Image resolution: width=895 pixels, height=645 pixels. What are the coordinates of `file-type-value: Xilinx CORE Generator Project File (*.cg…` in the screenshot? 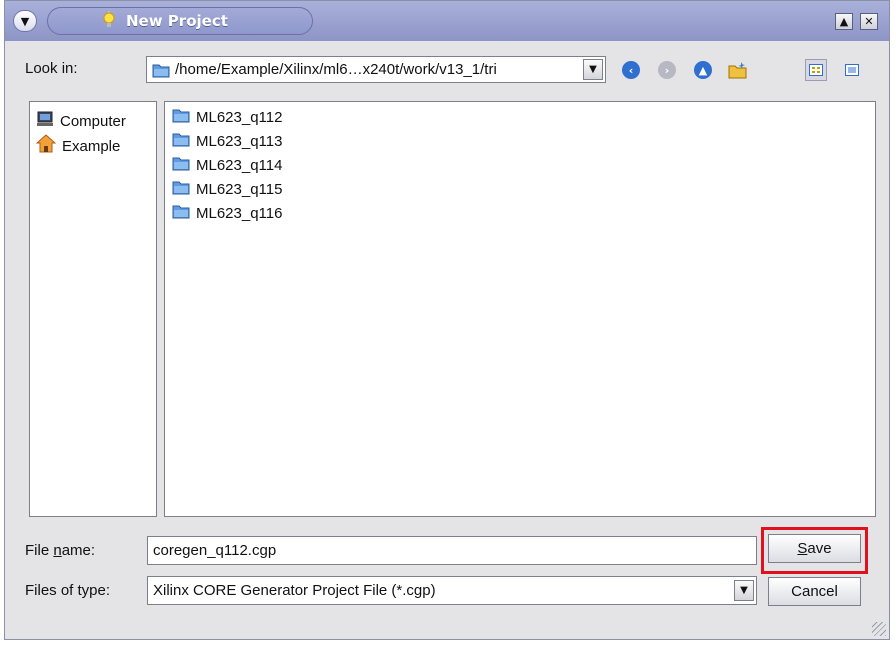 It's located at (294, 590).